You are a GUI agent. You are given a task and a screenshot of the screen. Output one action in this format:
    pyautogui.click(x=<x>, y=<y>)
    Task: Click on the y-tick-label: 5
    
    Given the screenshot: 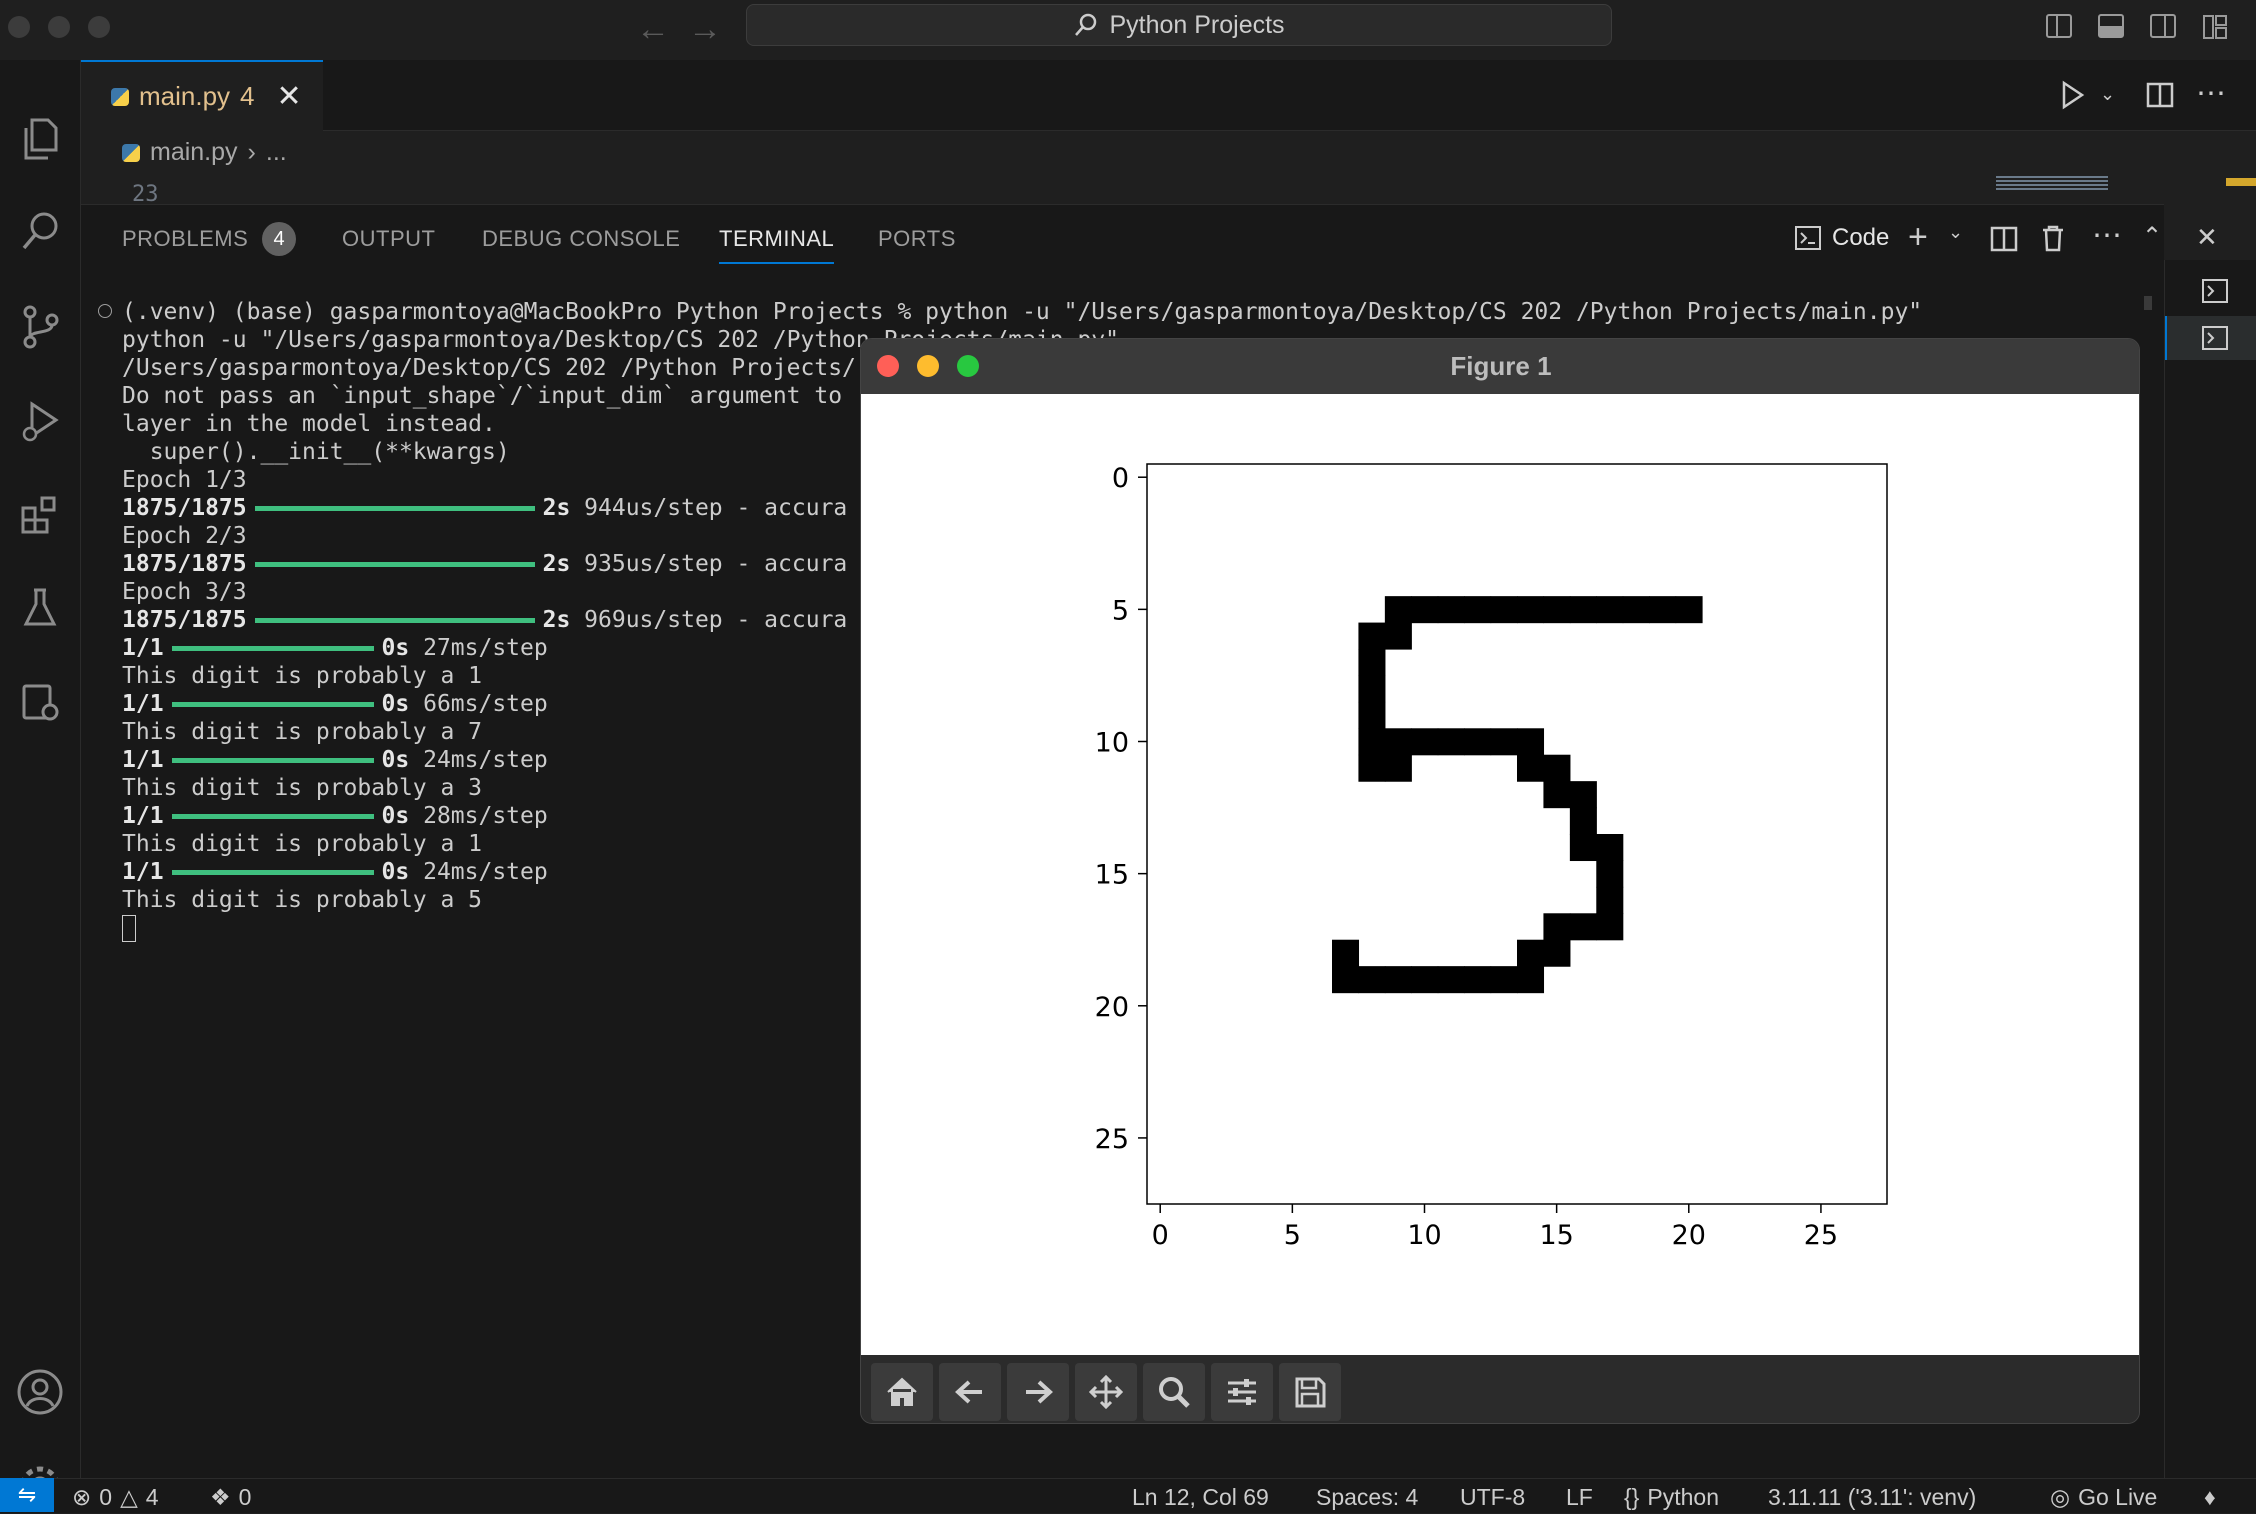 What is the action you would take?
    pyautogui.click(x=1120, y=610)
    